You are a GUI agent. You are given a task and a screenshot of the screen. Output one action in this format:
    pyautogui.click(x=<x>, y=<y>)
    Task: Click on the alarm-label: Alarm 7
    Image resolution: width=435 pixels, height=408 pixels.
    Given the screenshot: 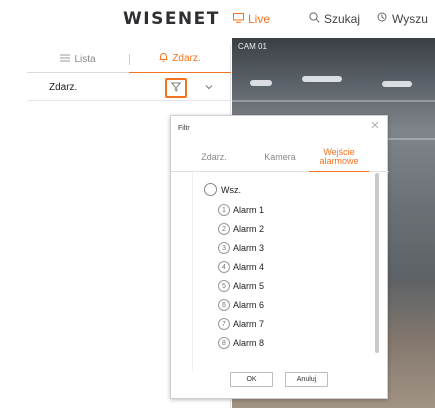 What is the action you would take?
    pyautogui.click(x=249, y=324)
    